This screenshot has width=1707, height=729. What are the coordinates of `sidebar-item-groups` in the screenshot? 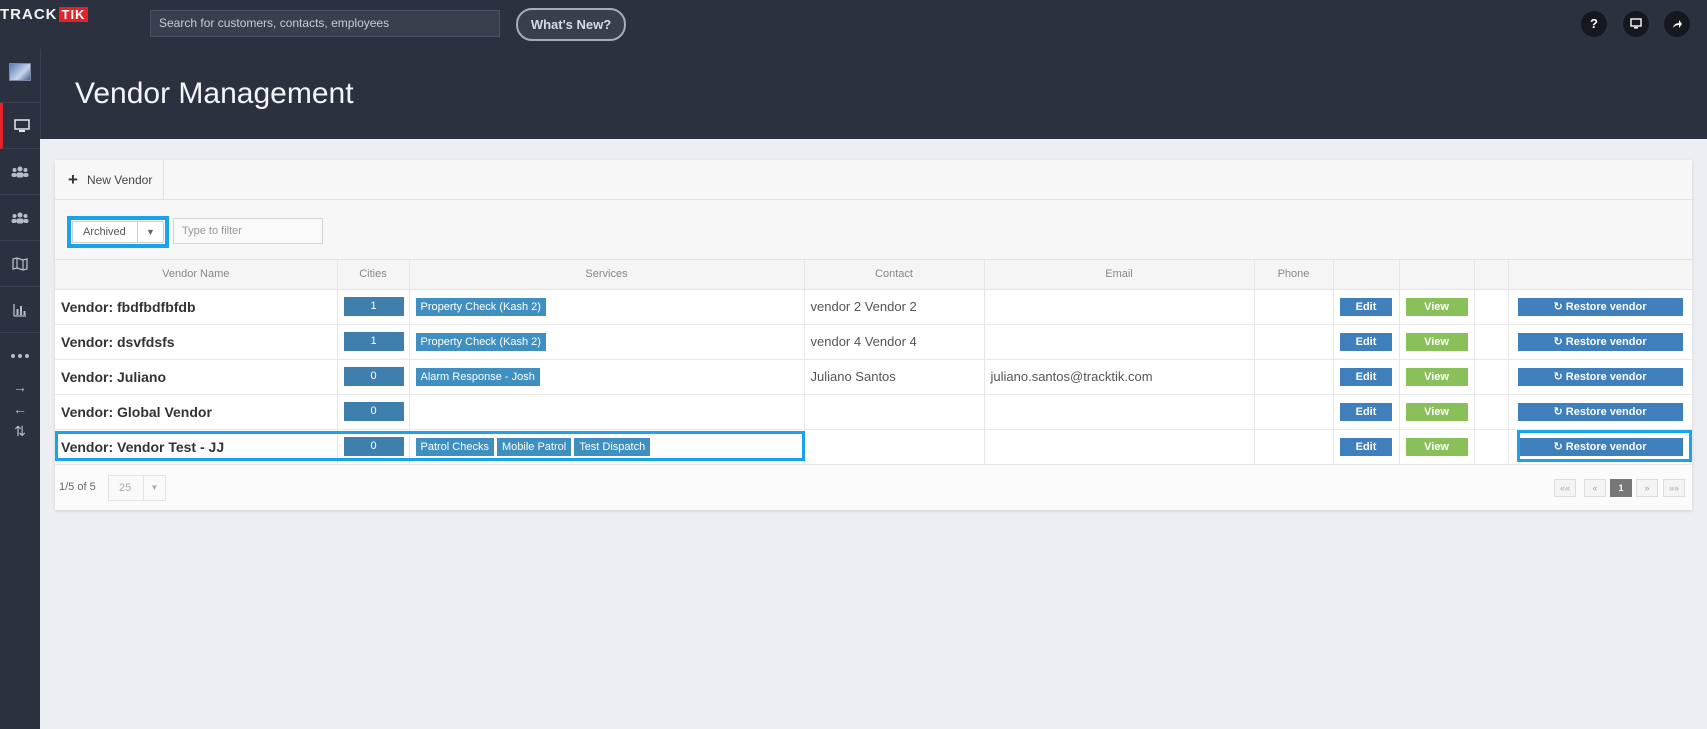 It's located at (20, 218).